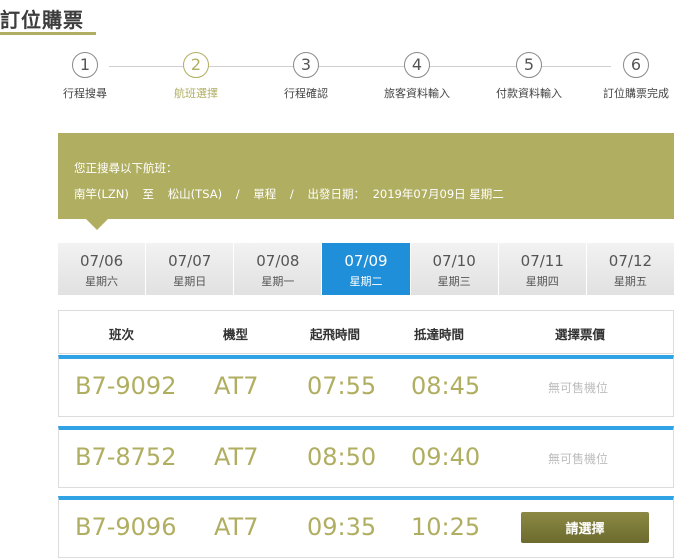 The height and width of the screenshot is (558, 680). Describe the element at coordinates (454, 281) in the screenshot. I see `tab-weekday: 星期三` at that location.